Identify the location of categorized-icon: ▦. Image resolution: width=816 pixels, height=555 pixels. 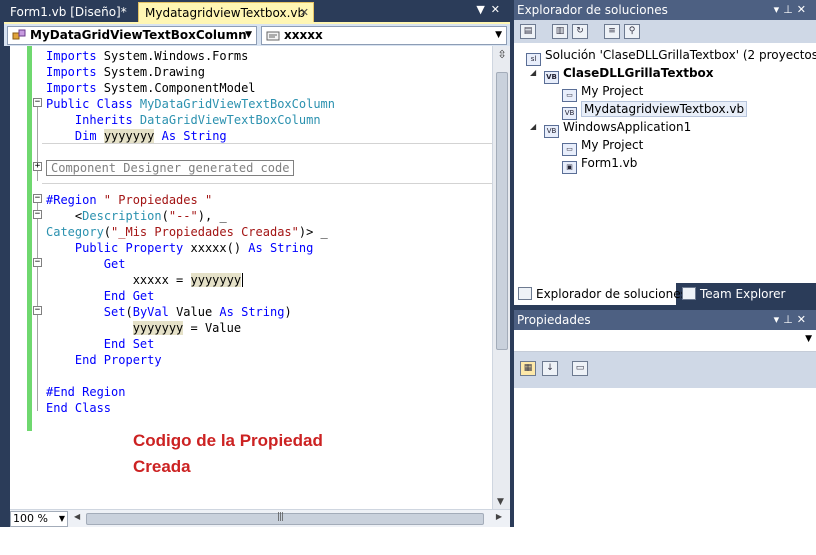
(528, 368).